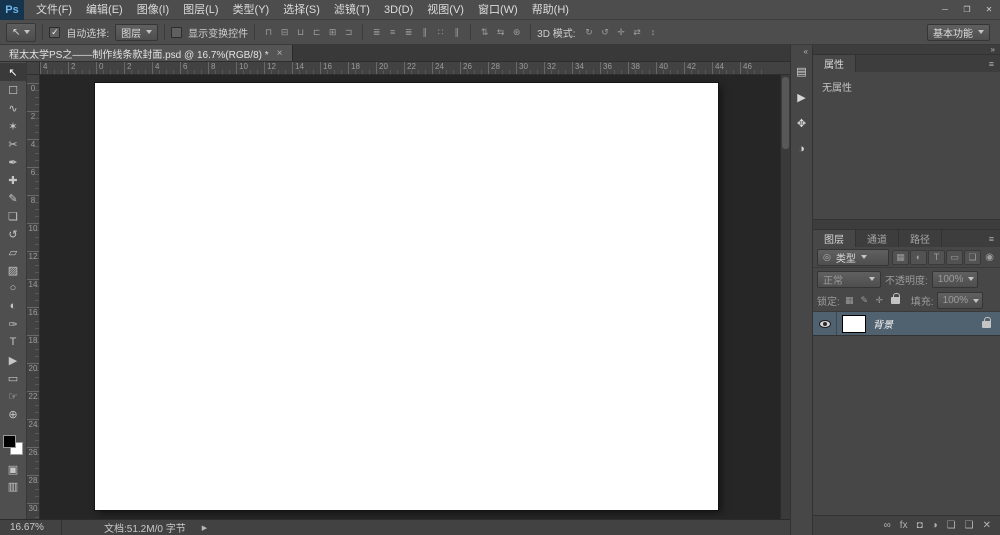 This screenshot has width=1000, height=535. What do you see at coordinates (13, 342) in the screenshot?
I see `type-tool: T` at bounding box center [13, 342].